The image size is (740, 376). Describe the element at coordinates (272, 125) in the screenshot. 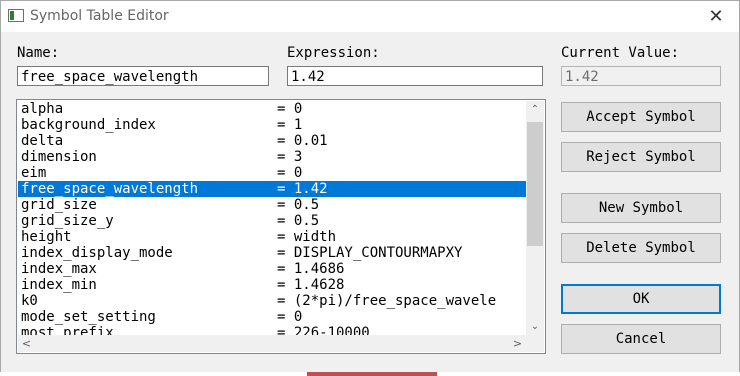

I see `symbol-row: background_index = 1` at that location.